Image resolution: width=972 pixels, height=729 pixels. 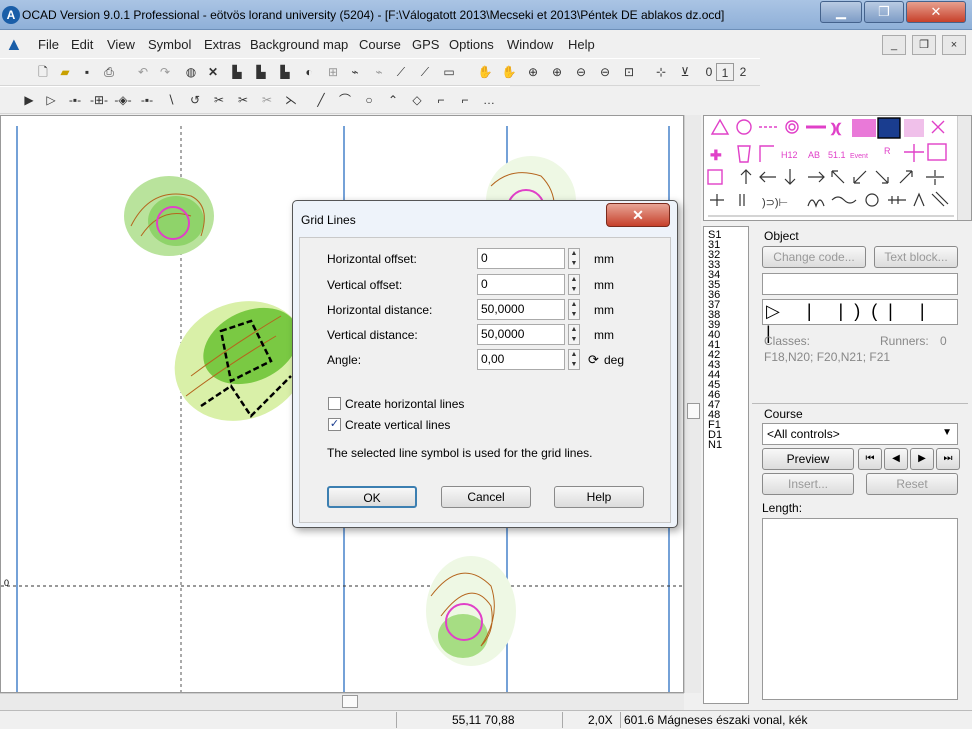 I want to click on zoom-in-alt-icon: ⊕, so click(x=557, y=72).